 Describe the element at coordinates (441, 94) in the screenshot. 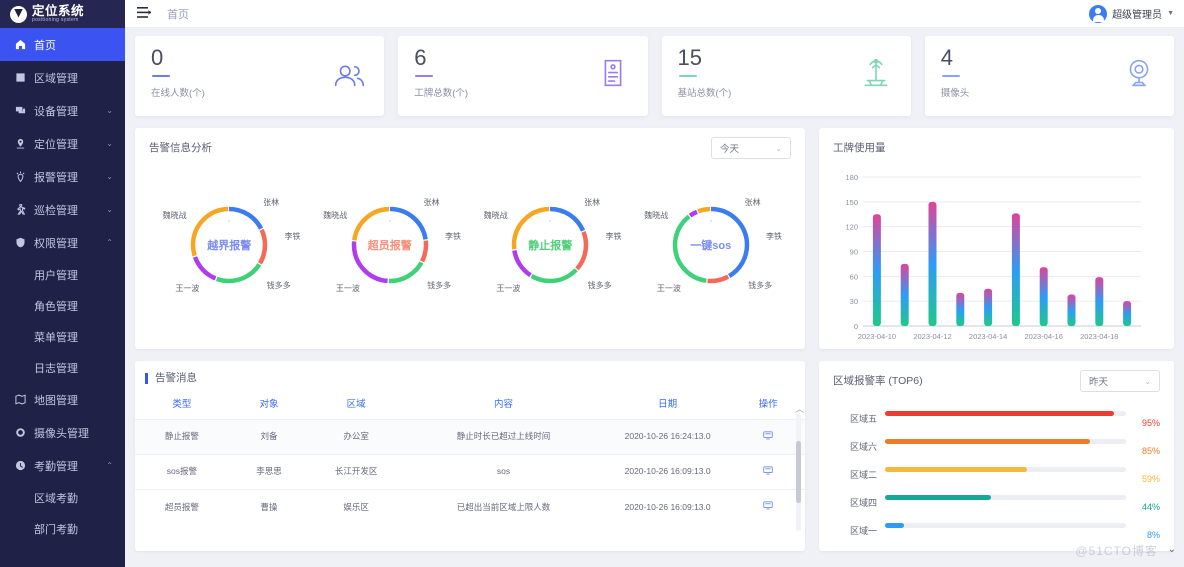

I see `stat-label: 工牌总数(个)` at that location.